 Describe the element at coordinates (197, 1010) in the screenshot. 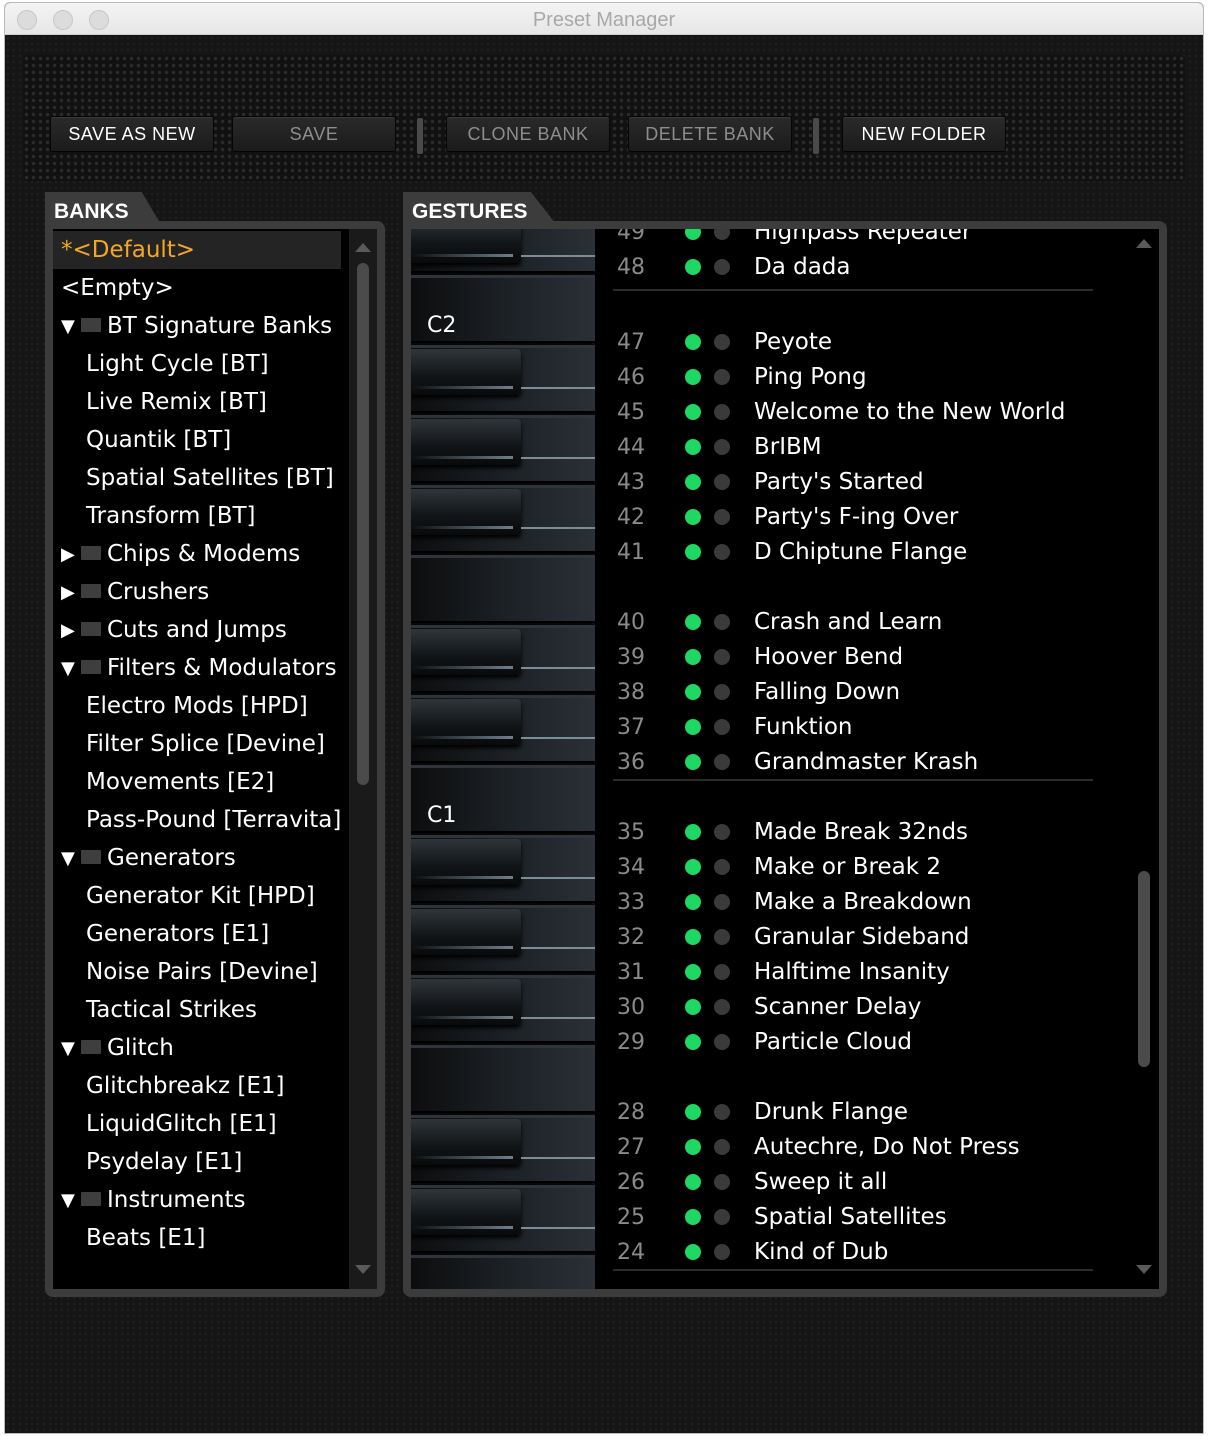

I see `bank-item: Tactical Strikes` at that location.